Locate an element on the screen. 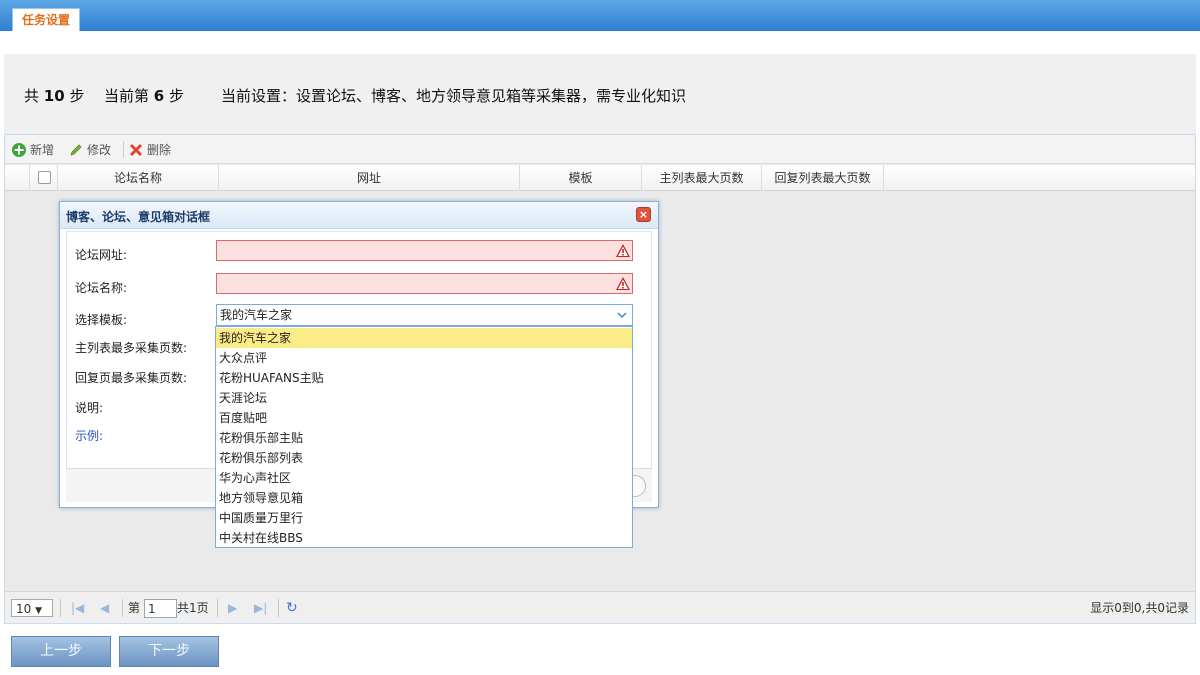 The image size is (1200, 675). url-label: 论坛网址: is located at coordinates (101, 255).